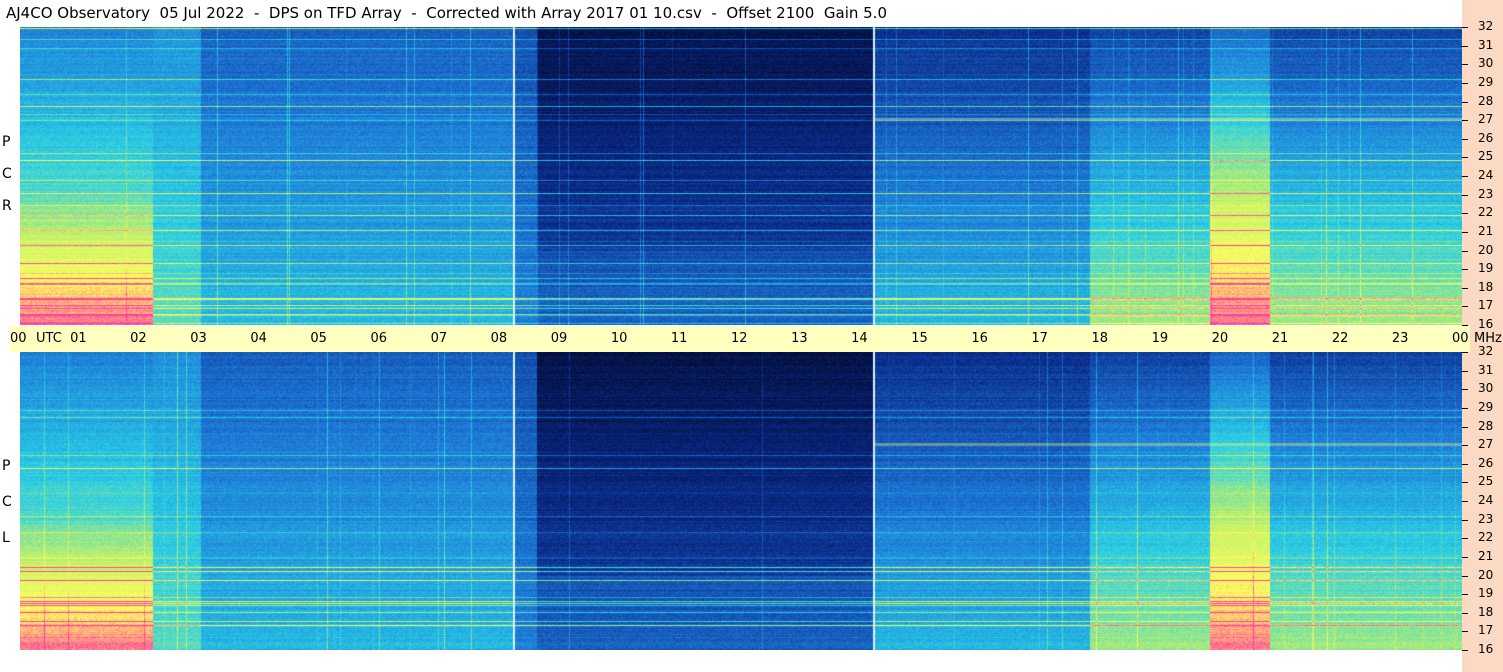 This screenshot has height=672, width=1503. I want to click on x-tick-label: 23, so click(1400, 338).